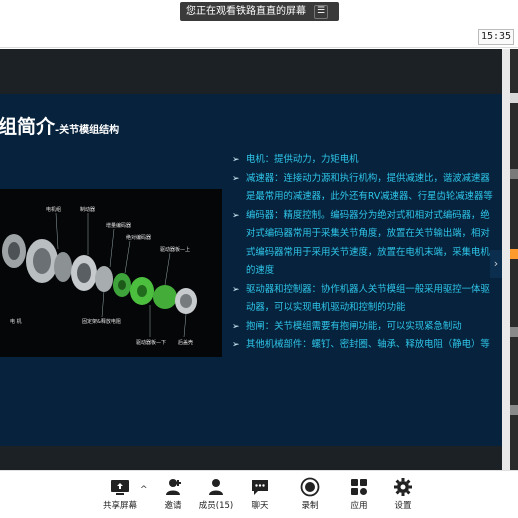 This screenshot has width=518, height=518. I want to click on image-label-4: 绝对编码器, so click(138, 237).